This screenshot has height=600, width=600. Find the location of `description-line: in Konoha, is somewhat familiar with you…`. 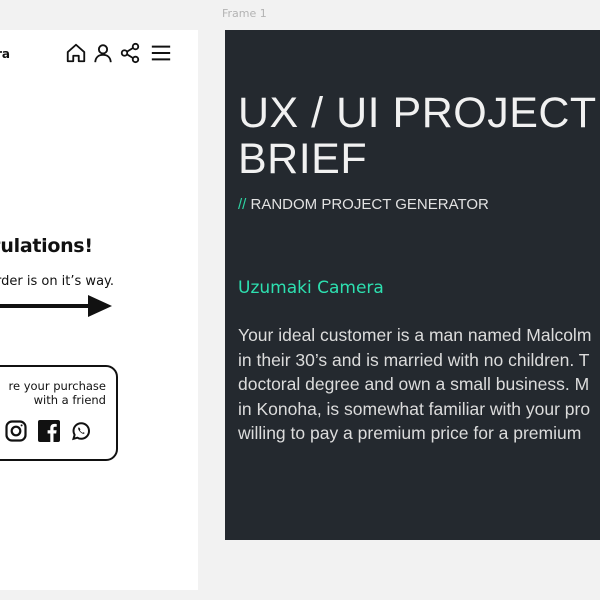

description-line: in Konoha, is somewhat familiar with you… is located at coordinates (414, 408).